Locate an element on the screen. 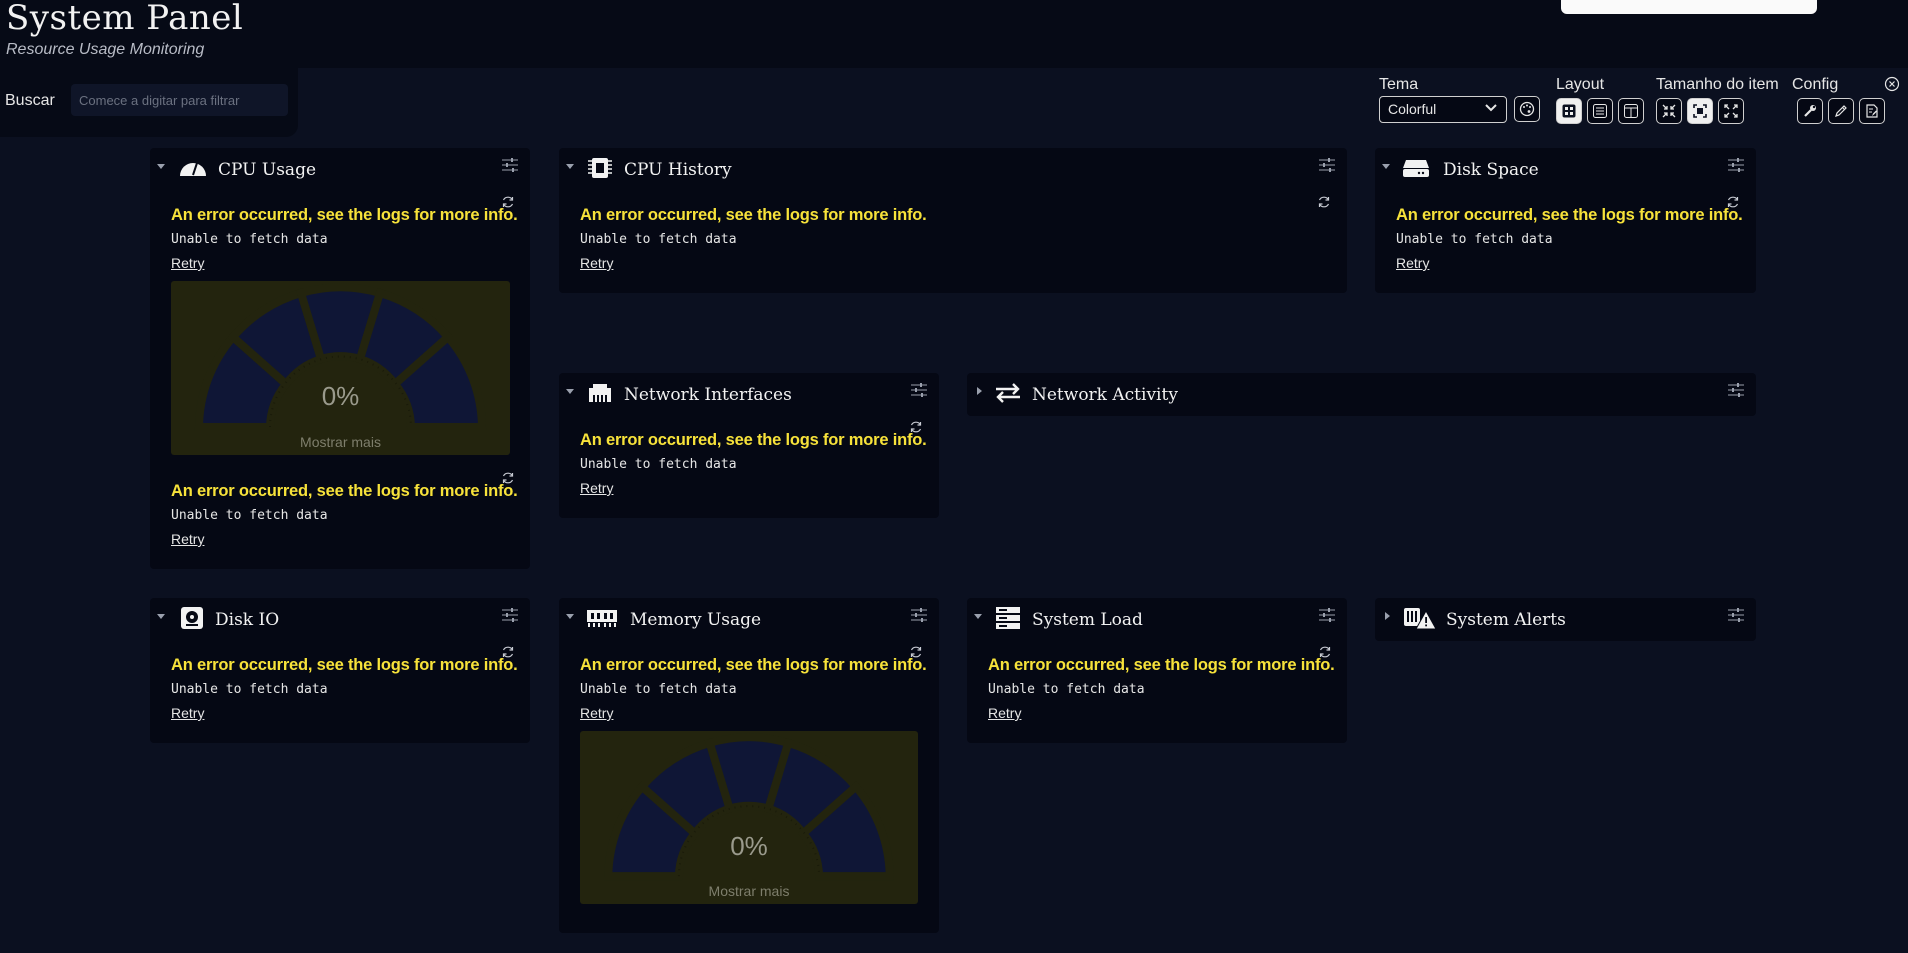 The height and width of the screenshot is (953, 1908). top-panel-tab is located at coordinates (1689, 7).